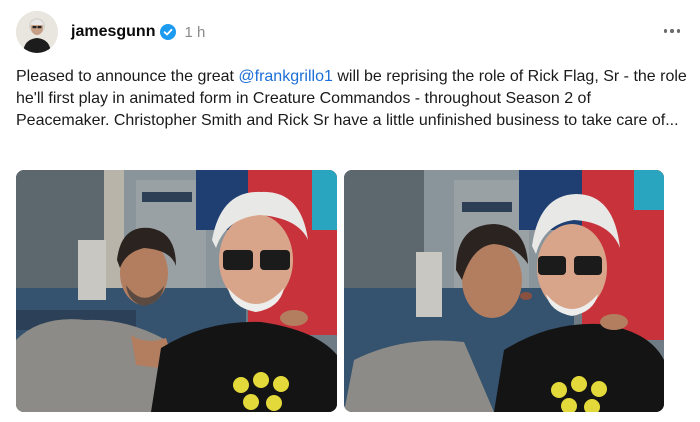  Describe the element at coordinates (127, 76) in the screenshot. I see `caption-text-start: Pleased to announce the great` at that location.